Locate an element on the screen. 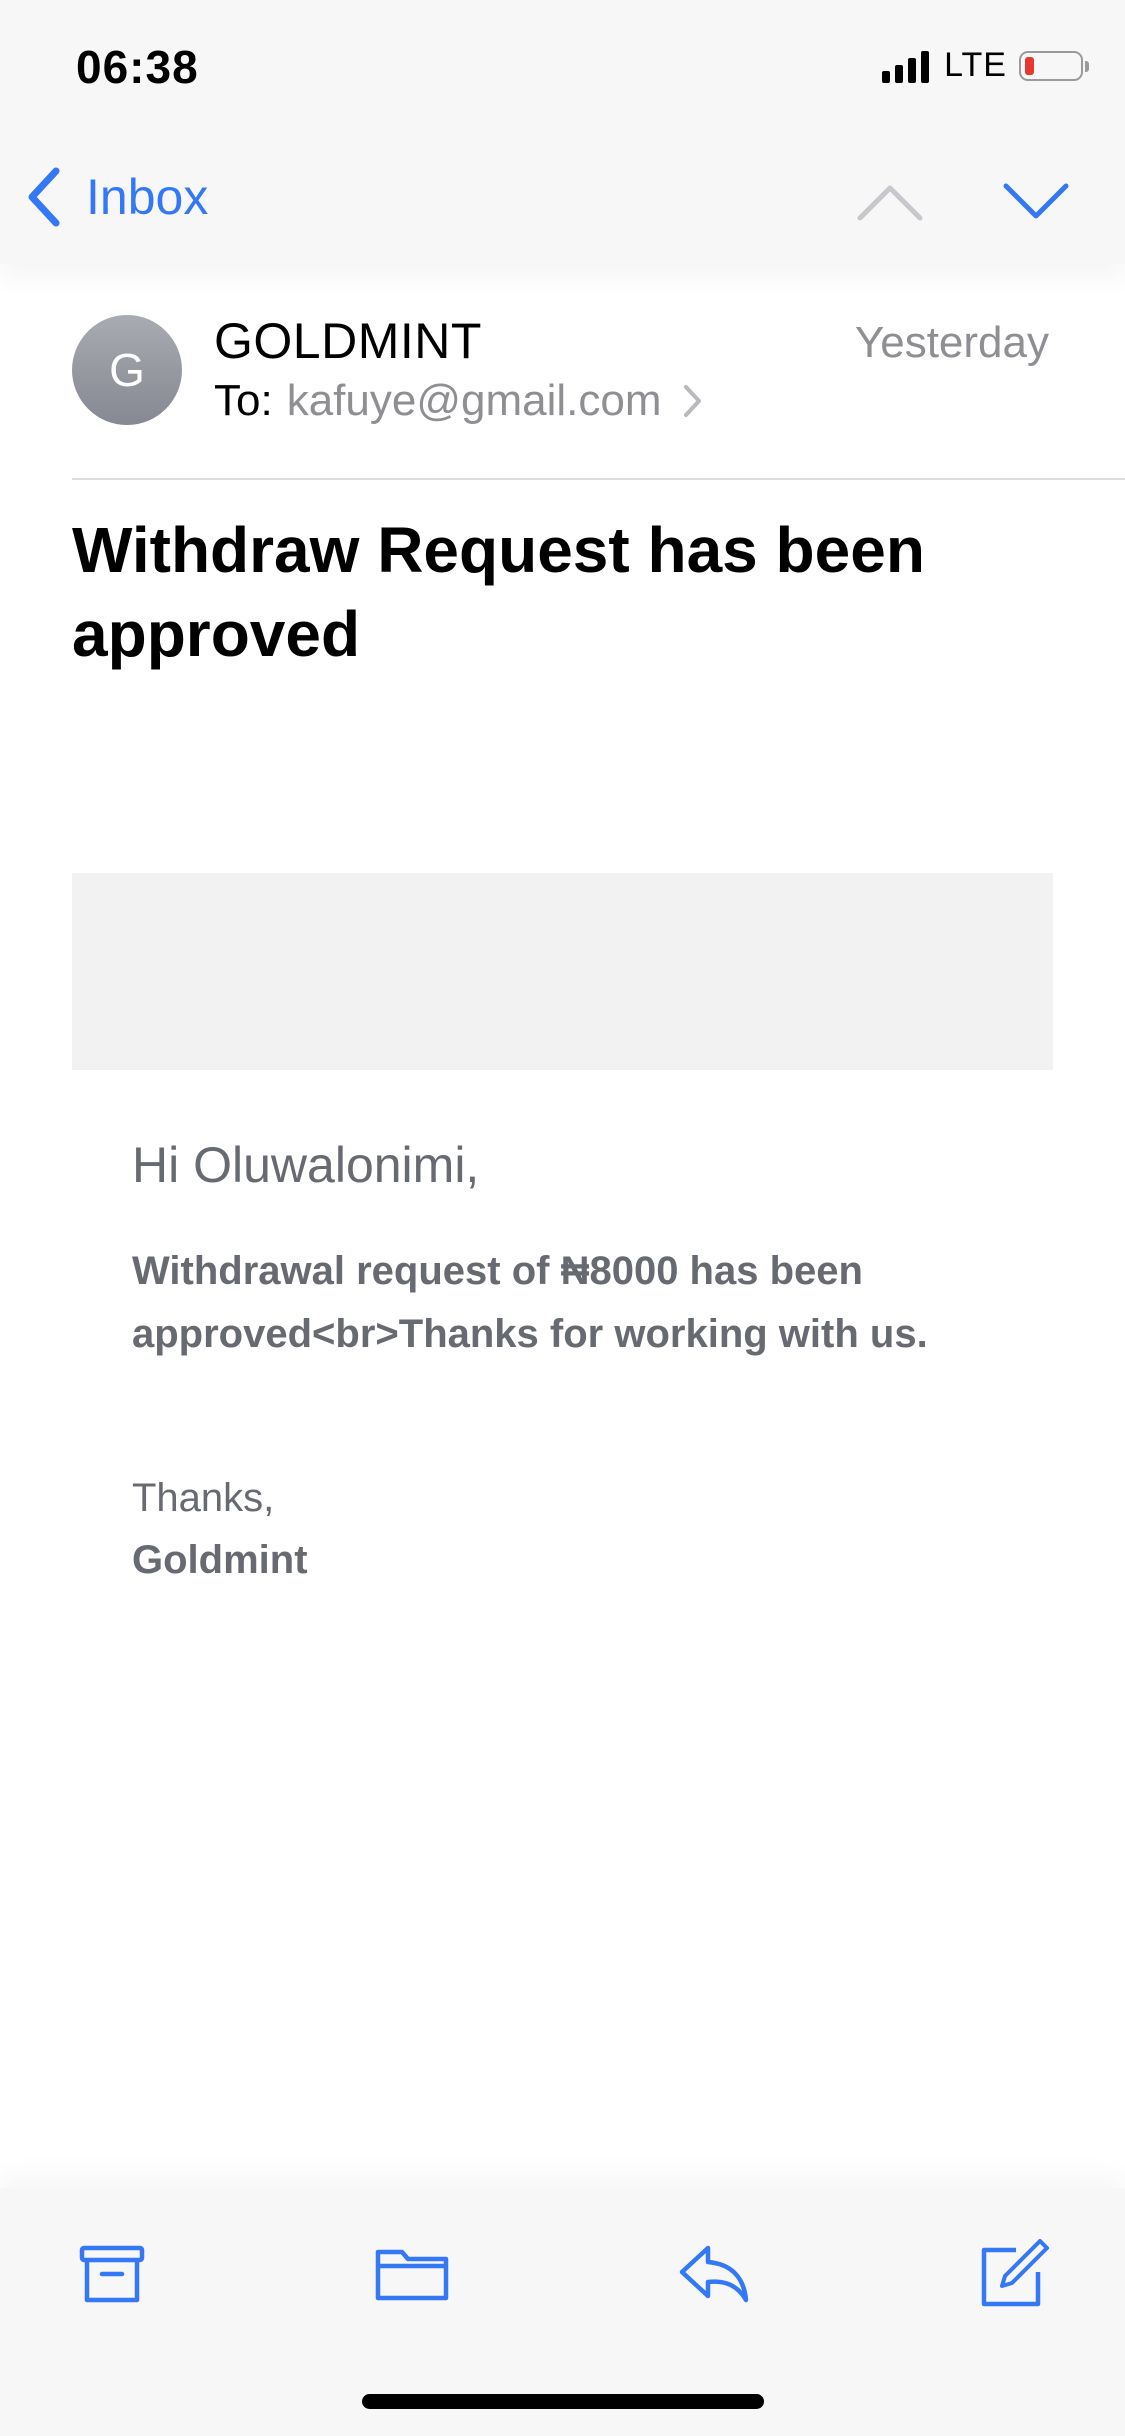 The height and width of the screenshot is (2436, 1125). recipient-address: kafuye@gmail.com is located at coordinates (474, 400).